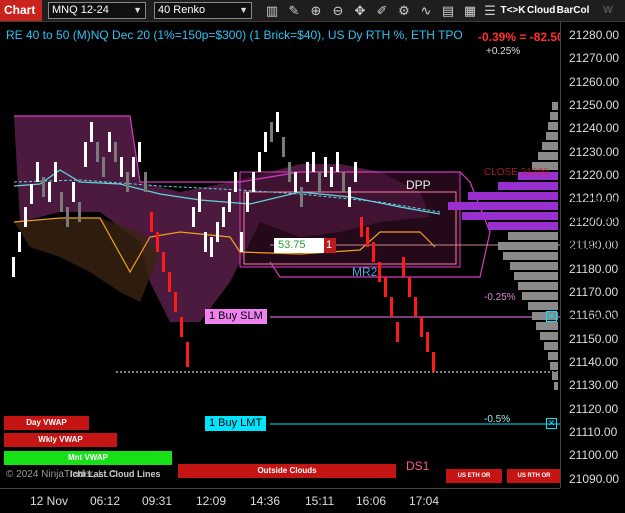 Image resolution: width=625 pixels, height=513 pixels. What do you see at coordinates (594, 478) in the screenshot?
I see `price-tick-label: 21090.00` at bounding box center [594, 478].